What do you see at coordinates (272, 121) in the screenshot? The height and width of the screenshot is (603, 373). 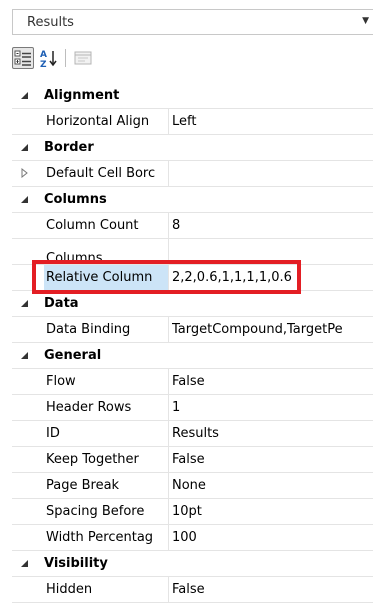 I see `property-value: Left` at bounding box center [272, 121].